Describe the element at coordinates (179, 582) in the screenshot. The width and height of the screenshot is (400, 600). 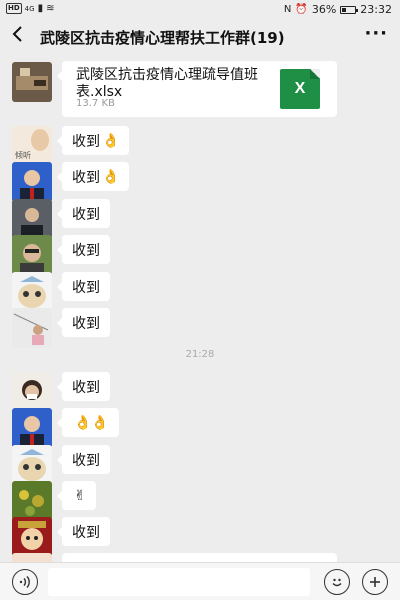
I see `message-input` at that location.